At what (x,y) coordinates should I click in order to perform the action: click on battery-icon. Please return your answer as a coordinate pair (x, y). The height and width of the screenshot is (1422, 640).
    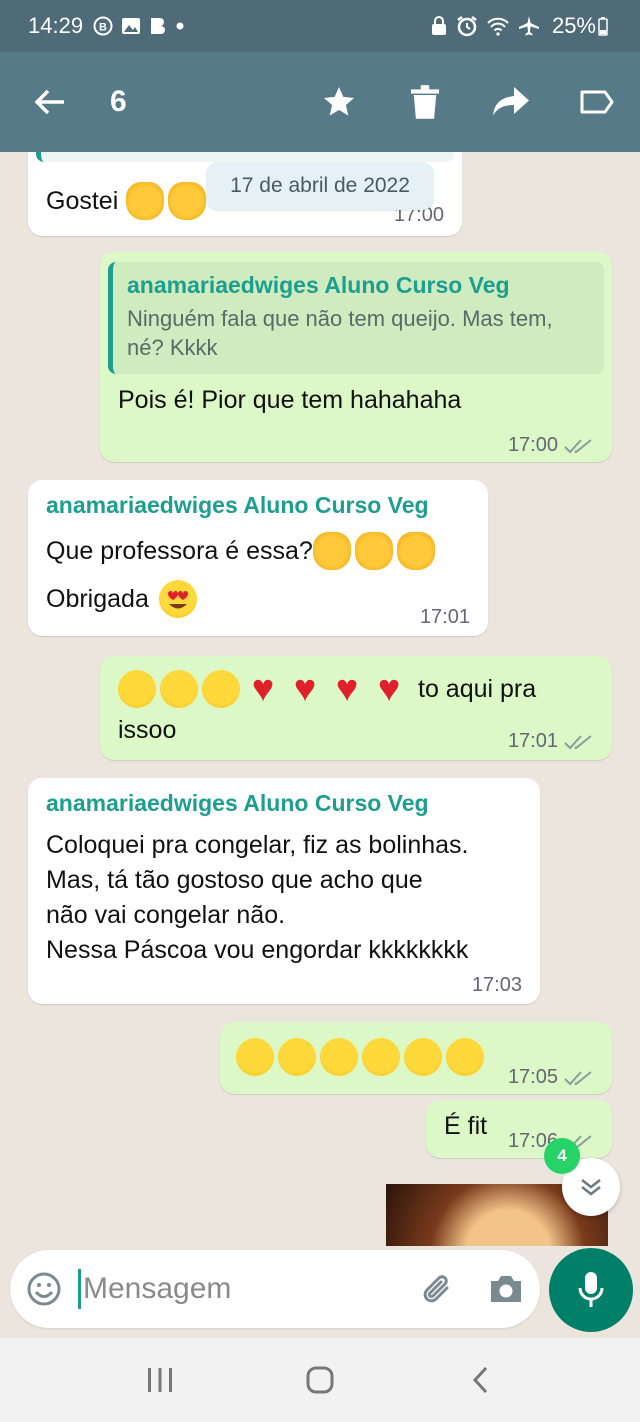
    Looking at the image, I should click on (603, 26).